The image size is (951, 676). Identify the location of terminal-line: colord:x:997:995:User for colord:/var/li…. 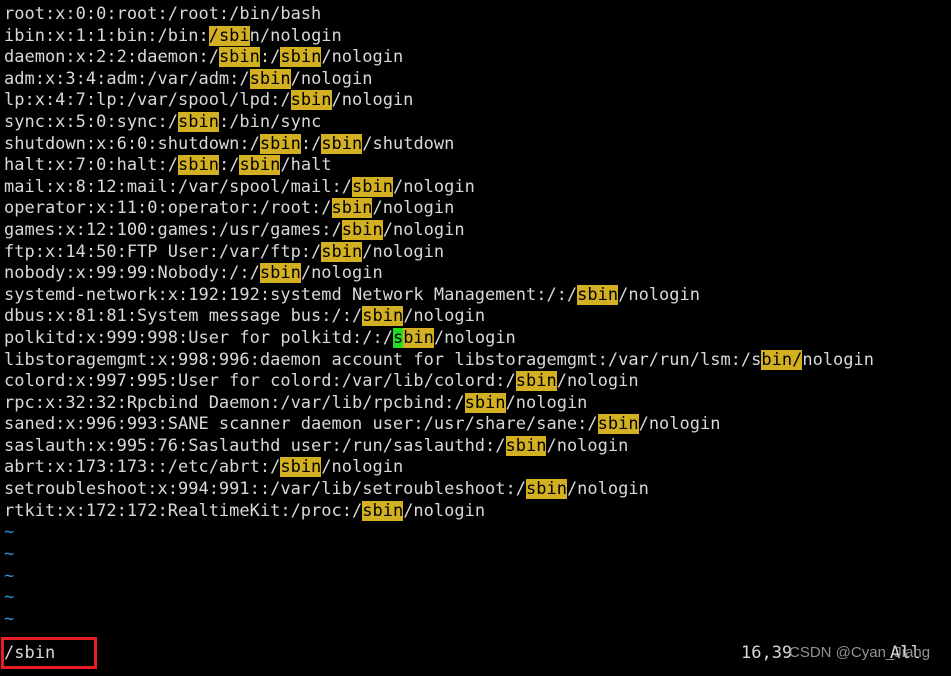
(321, 381).